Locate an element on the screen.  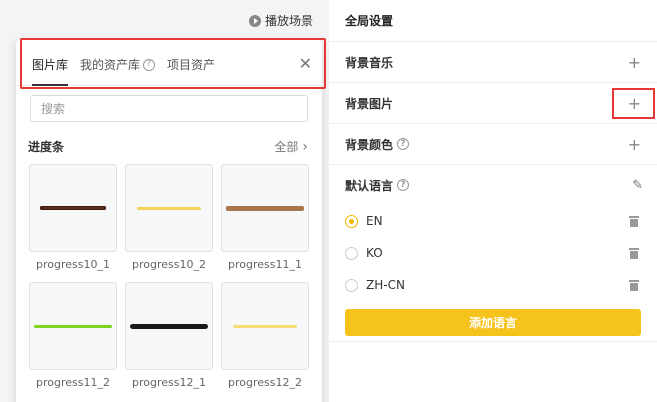
asset-item: progress12_1 is located at coordinates (169, 341).